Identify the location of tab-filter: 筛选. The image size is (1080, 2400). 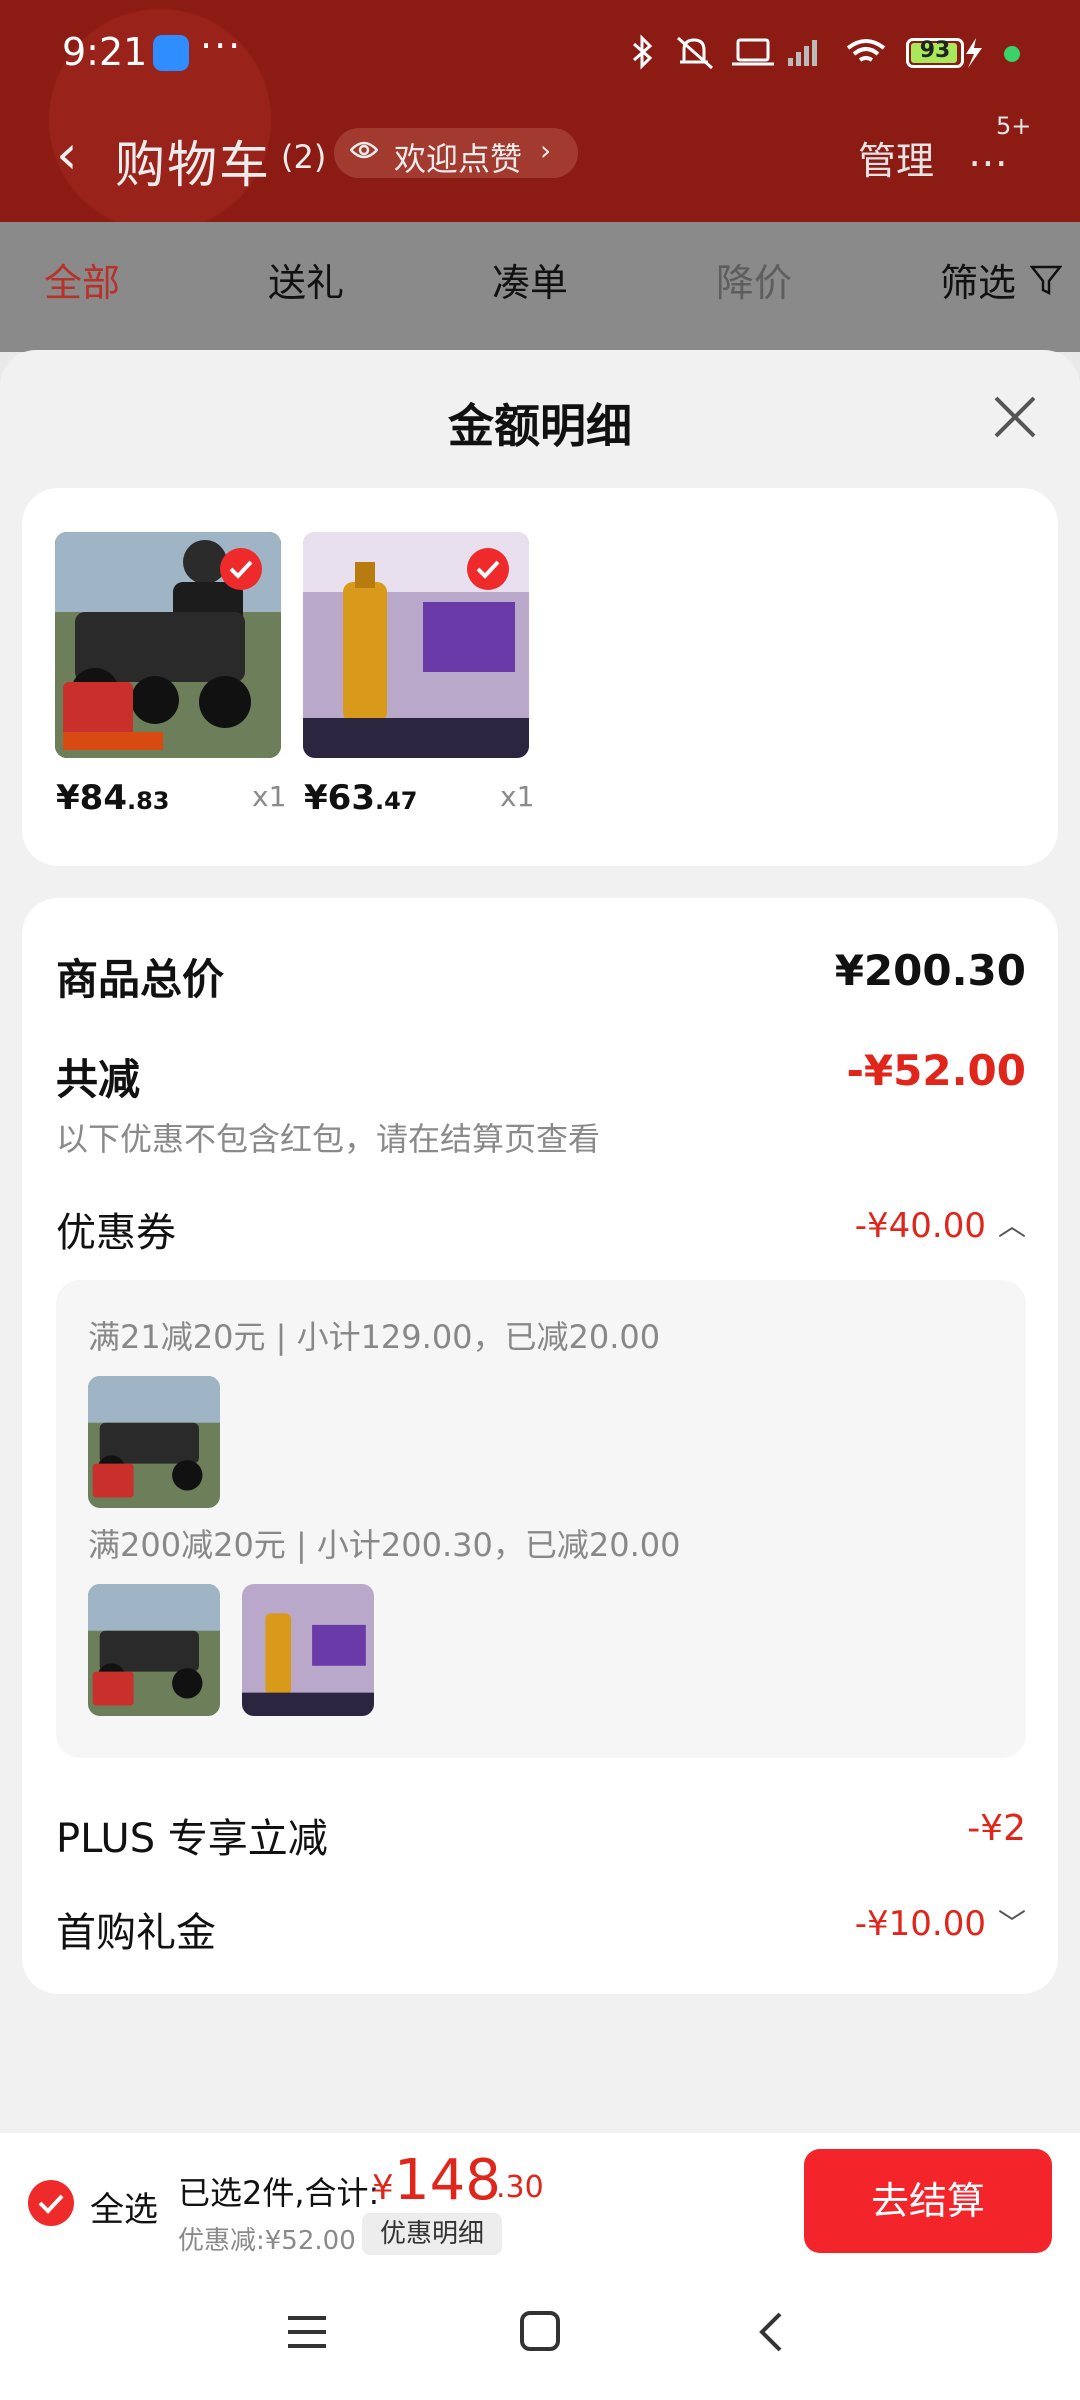
(978, 279).